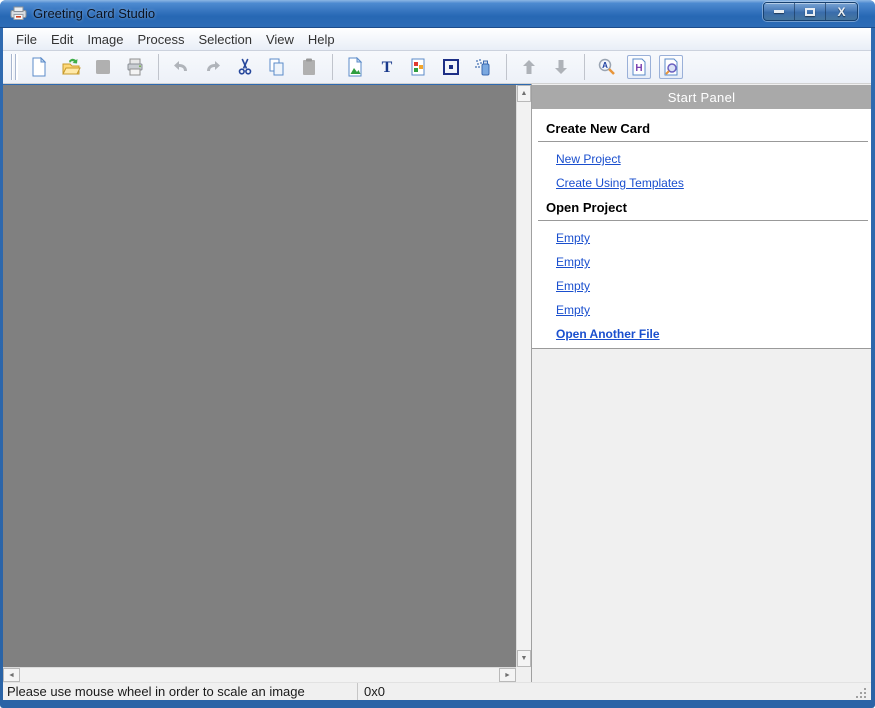 This screenshot has width=875, height=708. I want to click on app-icon, so click(18, 13).